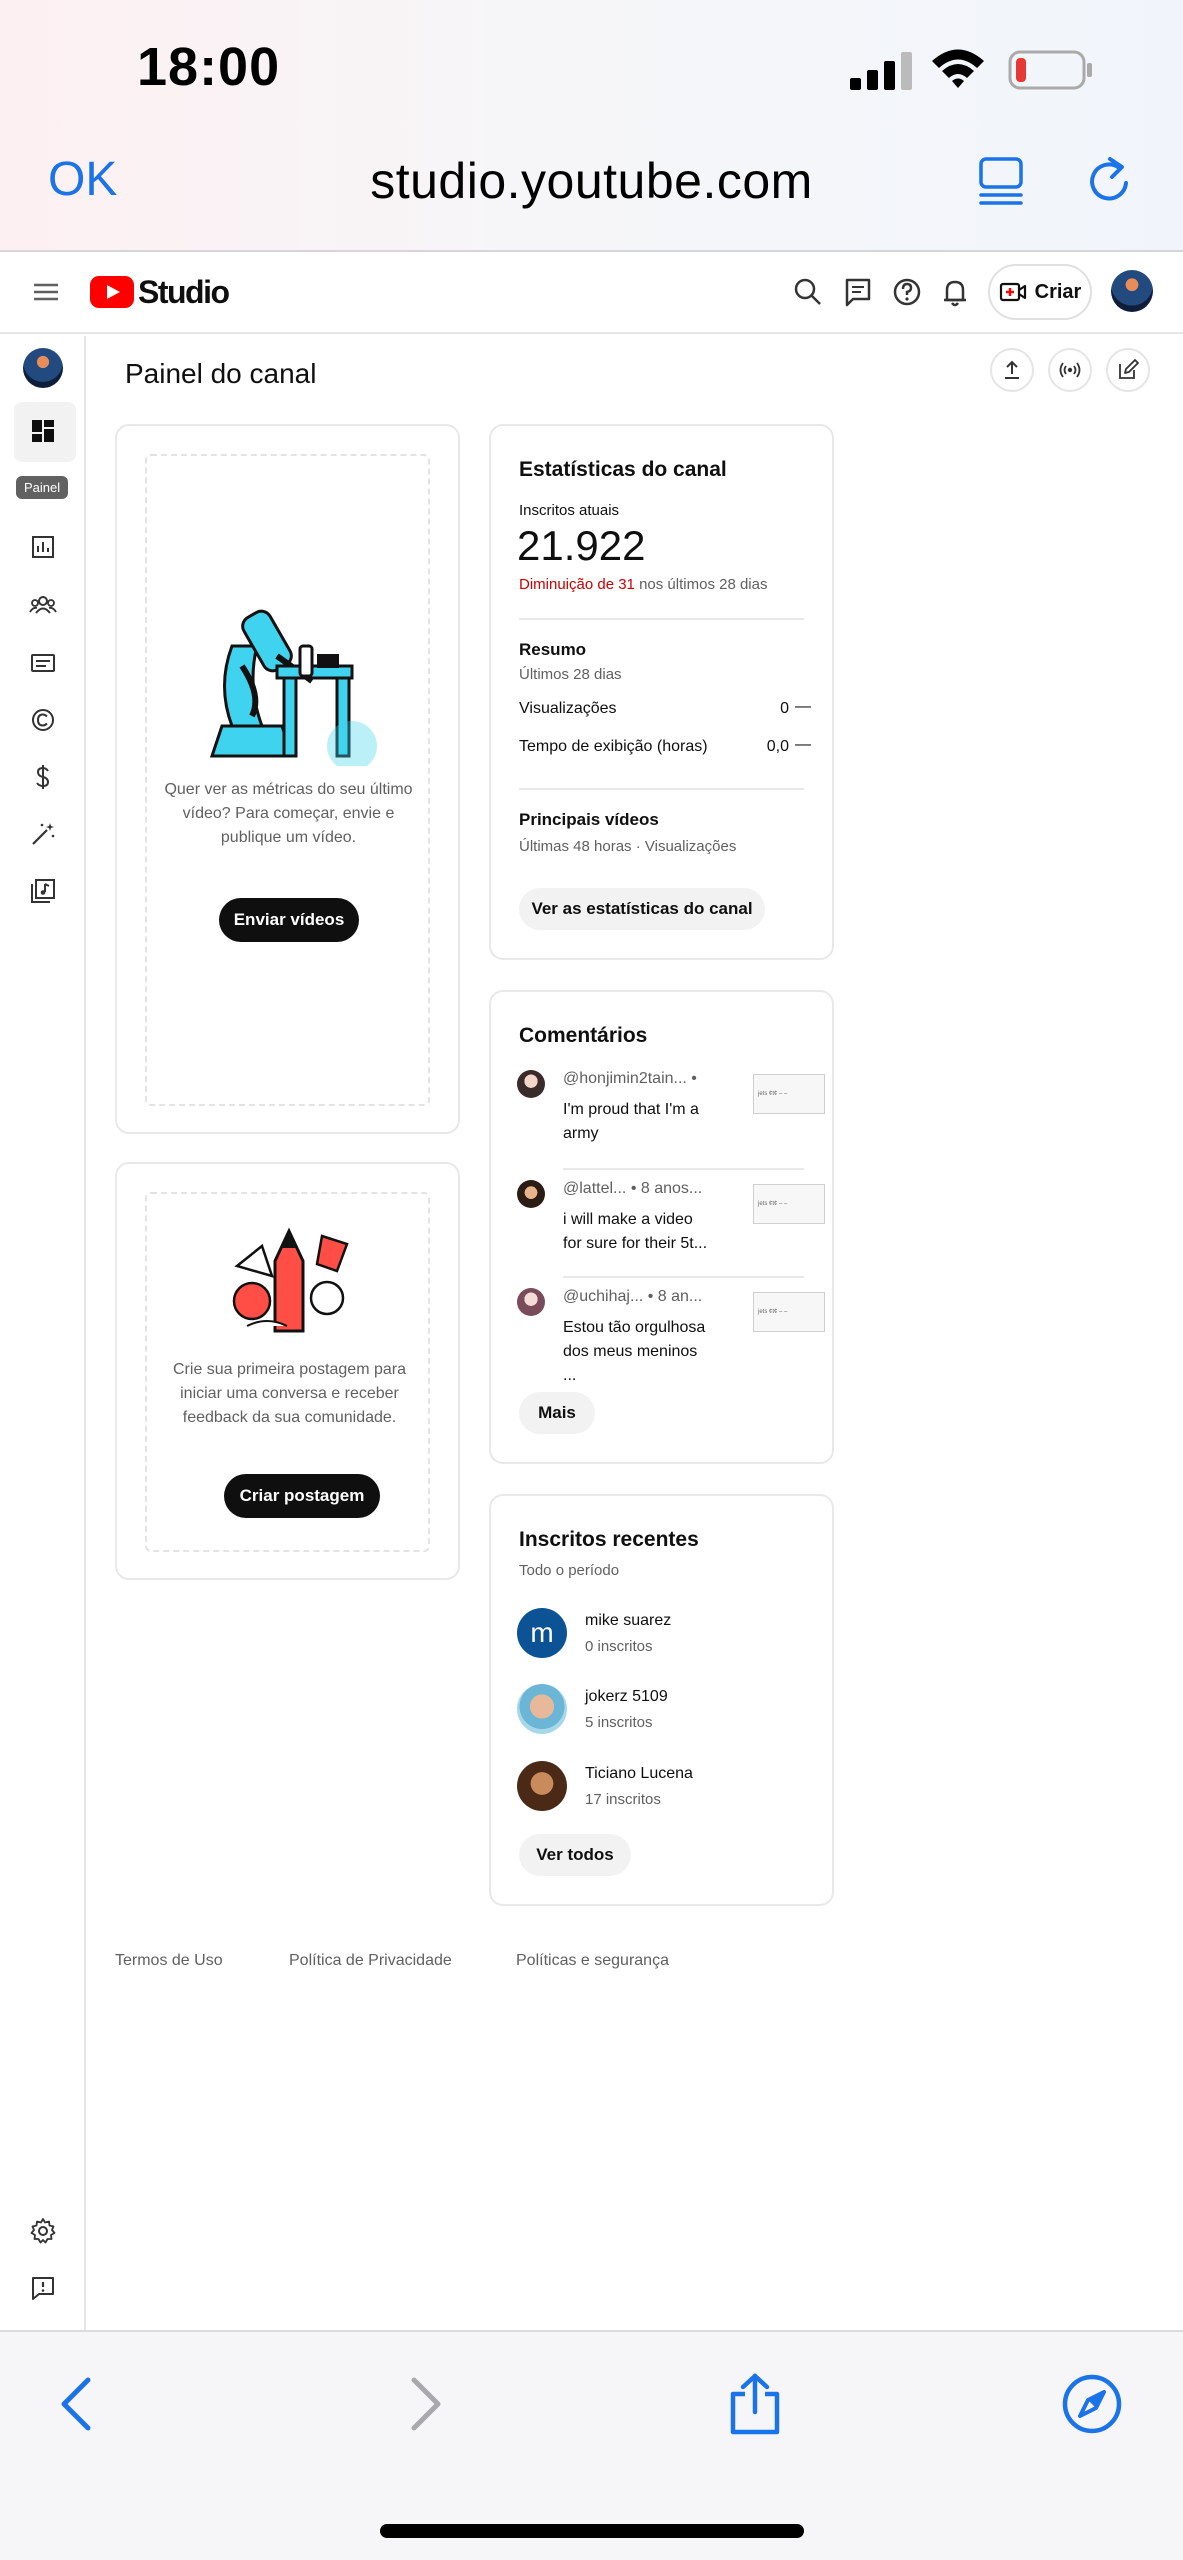 This screenshot has width=1183, height=2560. What do you see at coordinates (557, 1413) in the screenshot?
I see `more-comments-button: Mais` at bounding box center [557, 1413].